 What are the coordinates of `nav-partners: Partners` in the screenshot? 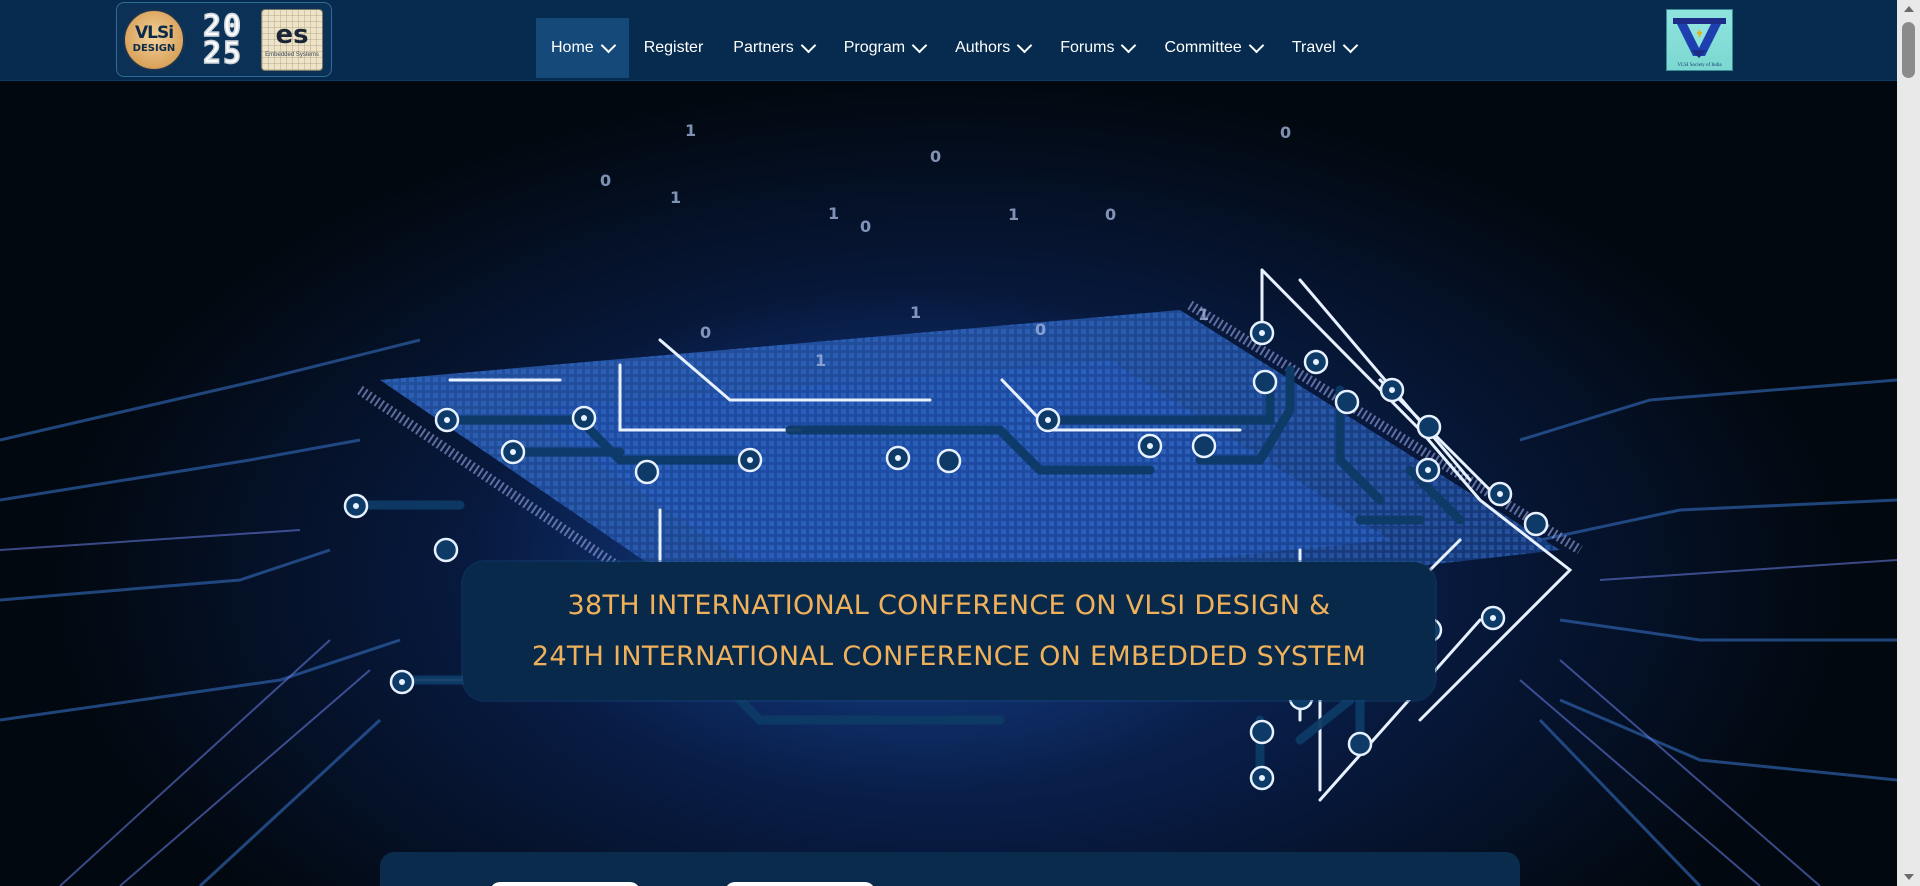 It's located at (773, 48).